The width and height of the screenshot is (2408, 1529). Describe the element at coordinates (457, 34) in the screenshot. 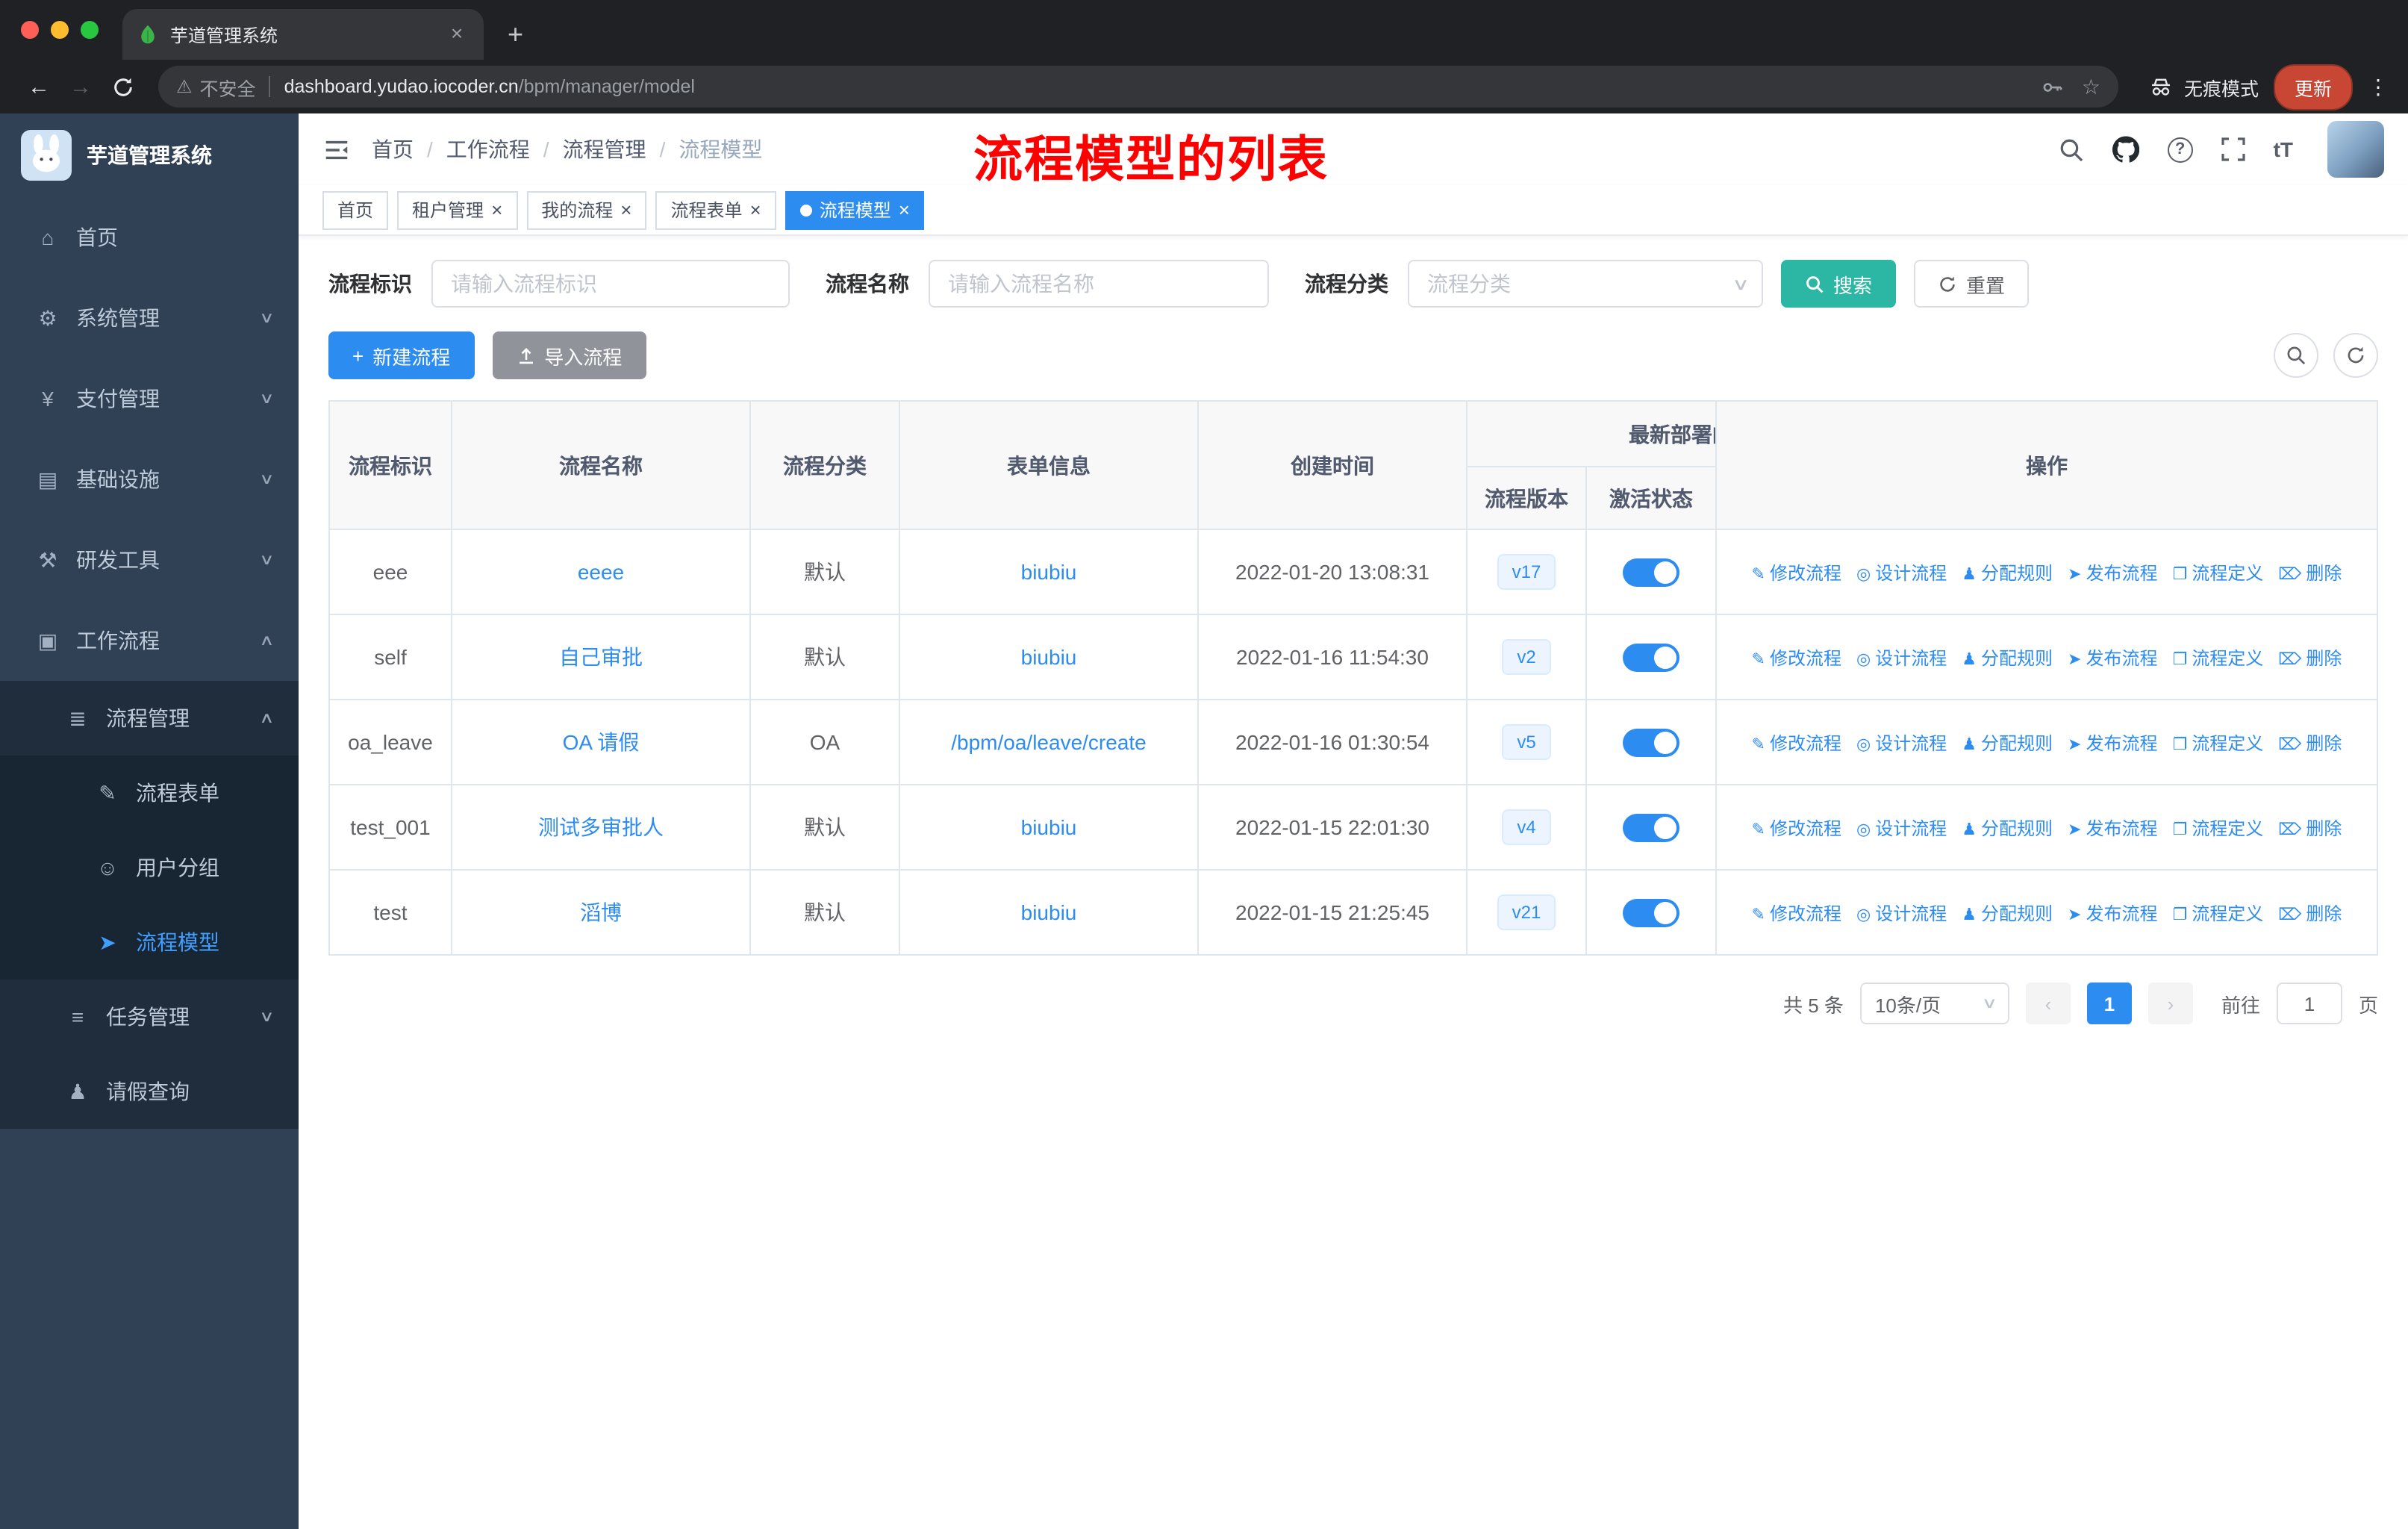

I see `tab-close-icon: ×` at that location.